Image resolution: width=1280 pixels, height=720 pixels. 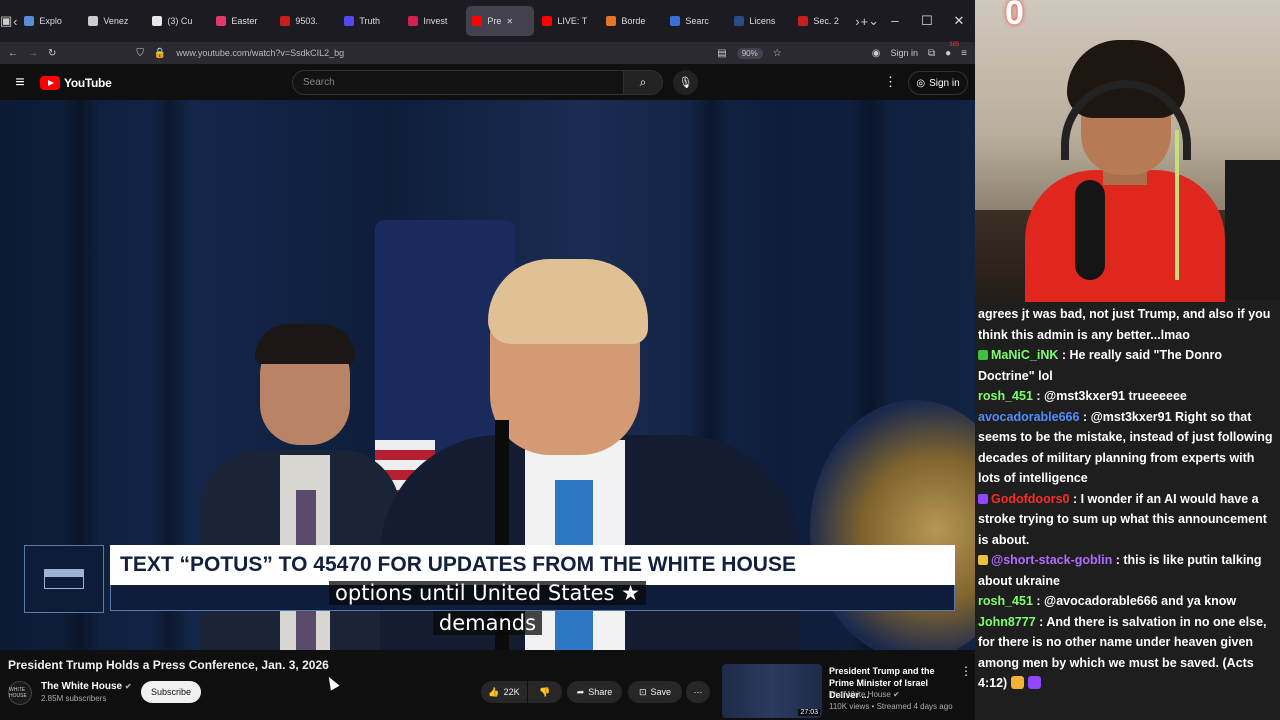 I want to click on browser-tab: Truth, so click(x=369, y=21).